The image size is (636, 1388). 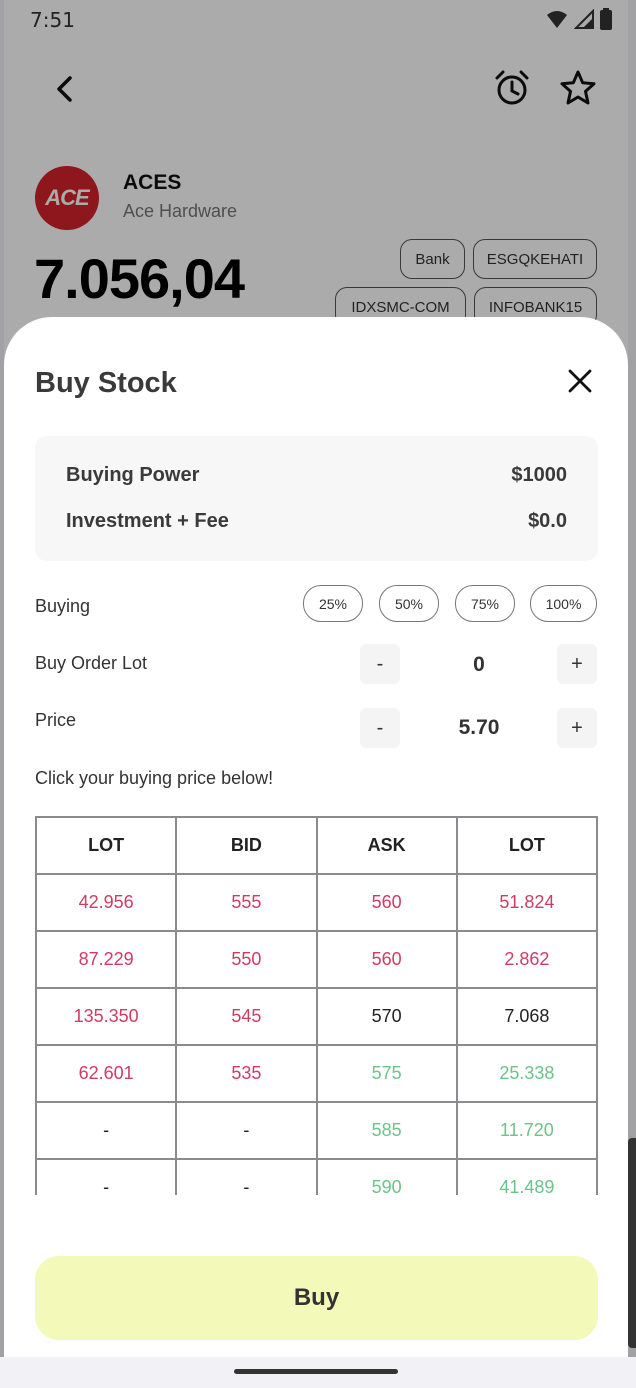 I want to click on bid-price-cell: 545, so click(x=246, y=1016).